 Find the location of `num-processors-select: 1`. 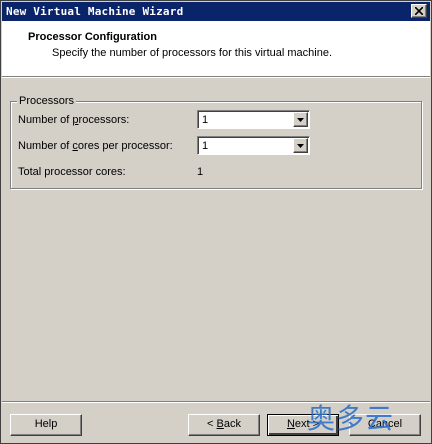

num-processors-select: 1 is located at coordinates (253, 119).